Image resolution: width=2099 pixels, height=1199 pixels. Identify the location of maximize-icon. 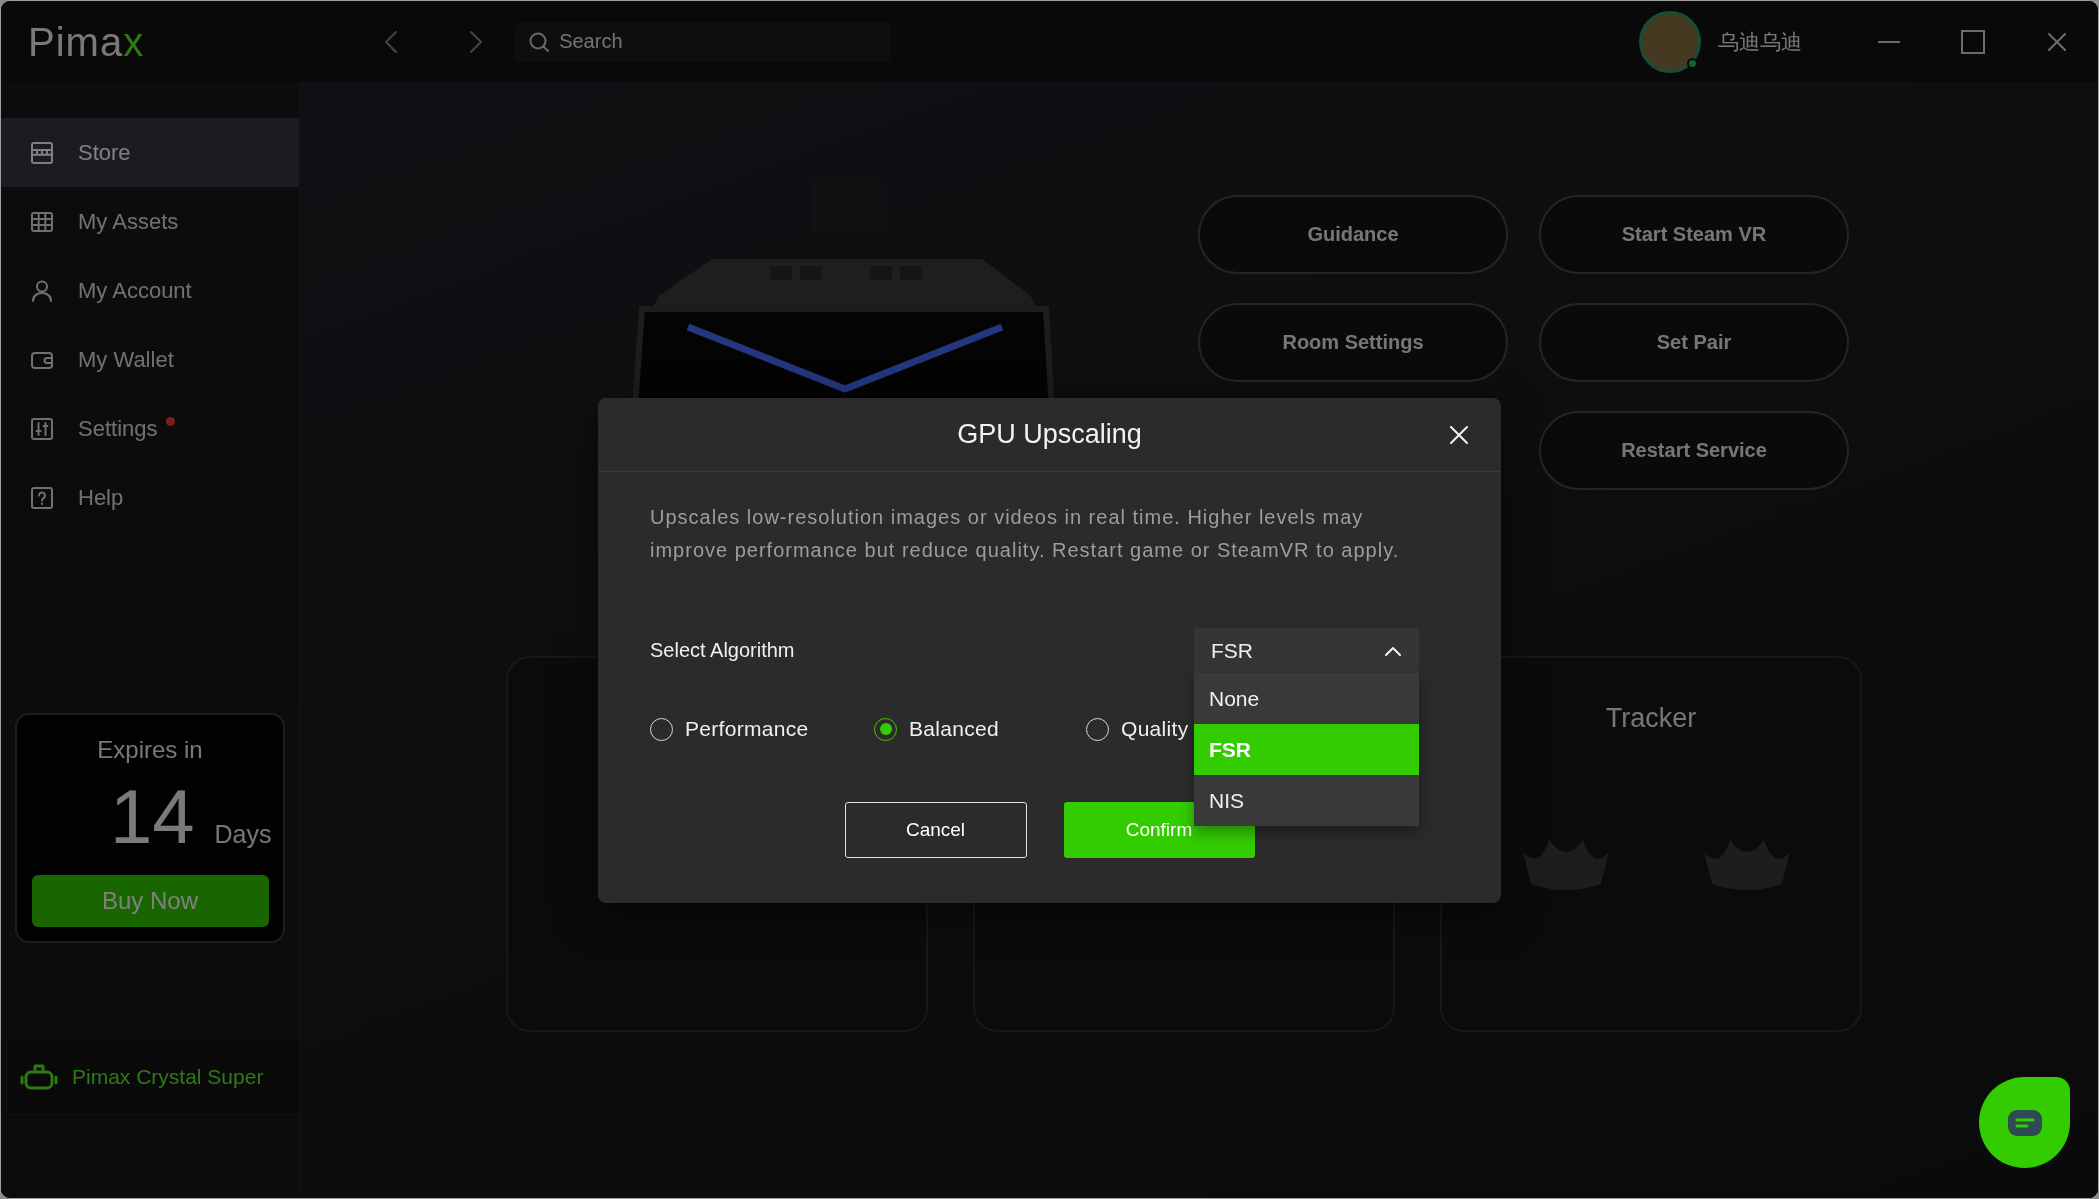
(1973, 41).